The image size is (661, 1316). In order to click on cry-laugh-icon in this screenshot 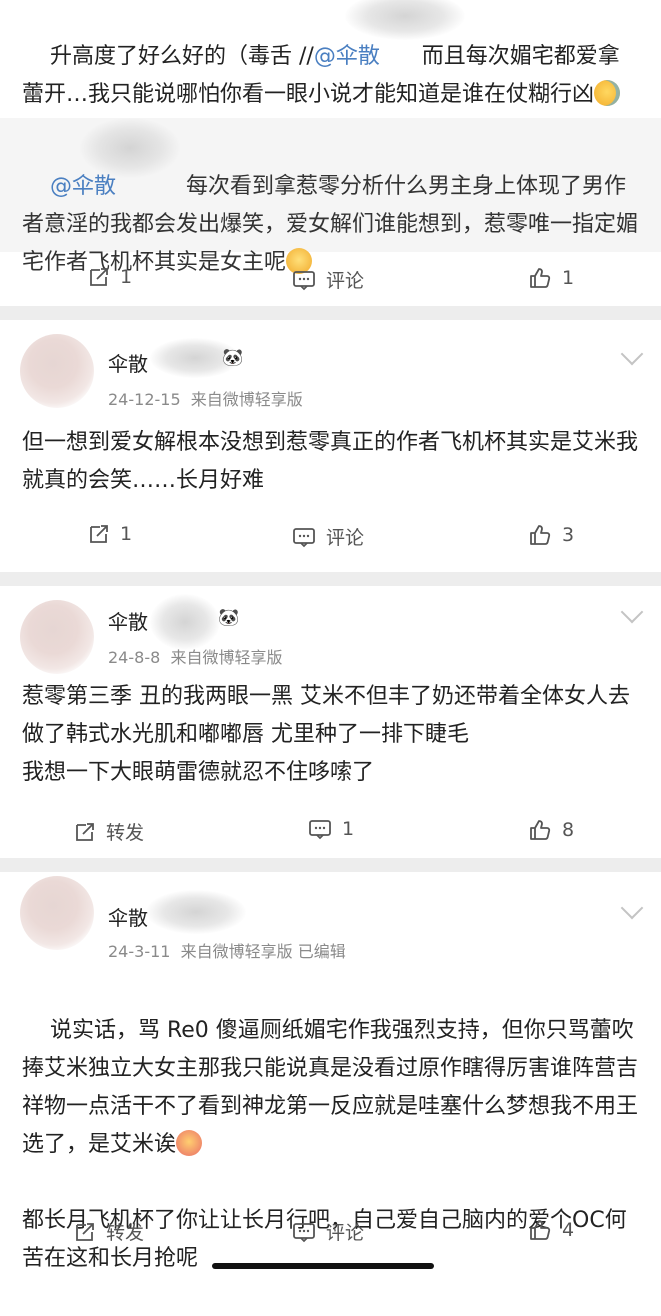, I will do `click(607, 93)`.